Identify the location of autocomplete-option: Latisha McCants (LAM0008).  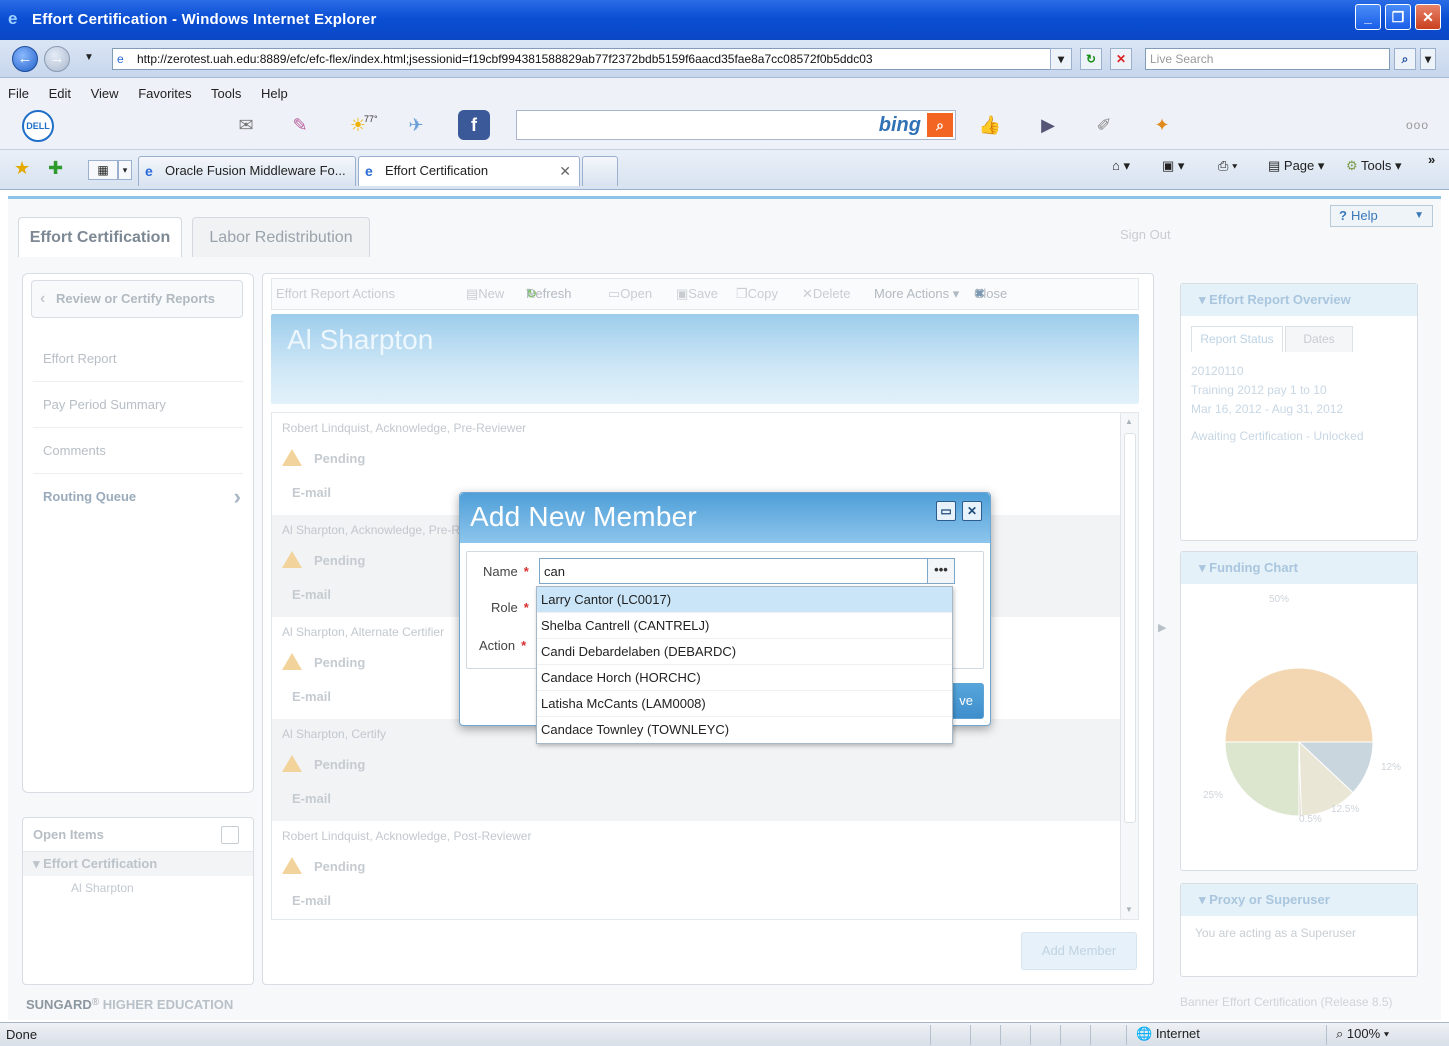
(744, 704).